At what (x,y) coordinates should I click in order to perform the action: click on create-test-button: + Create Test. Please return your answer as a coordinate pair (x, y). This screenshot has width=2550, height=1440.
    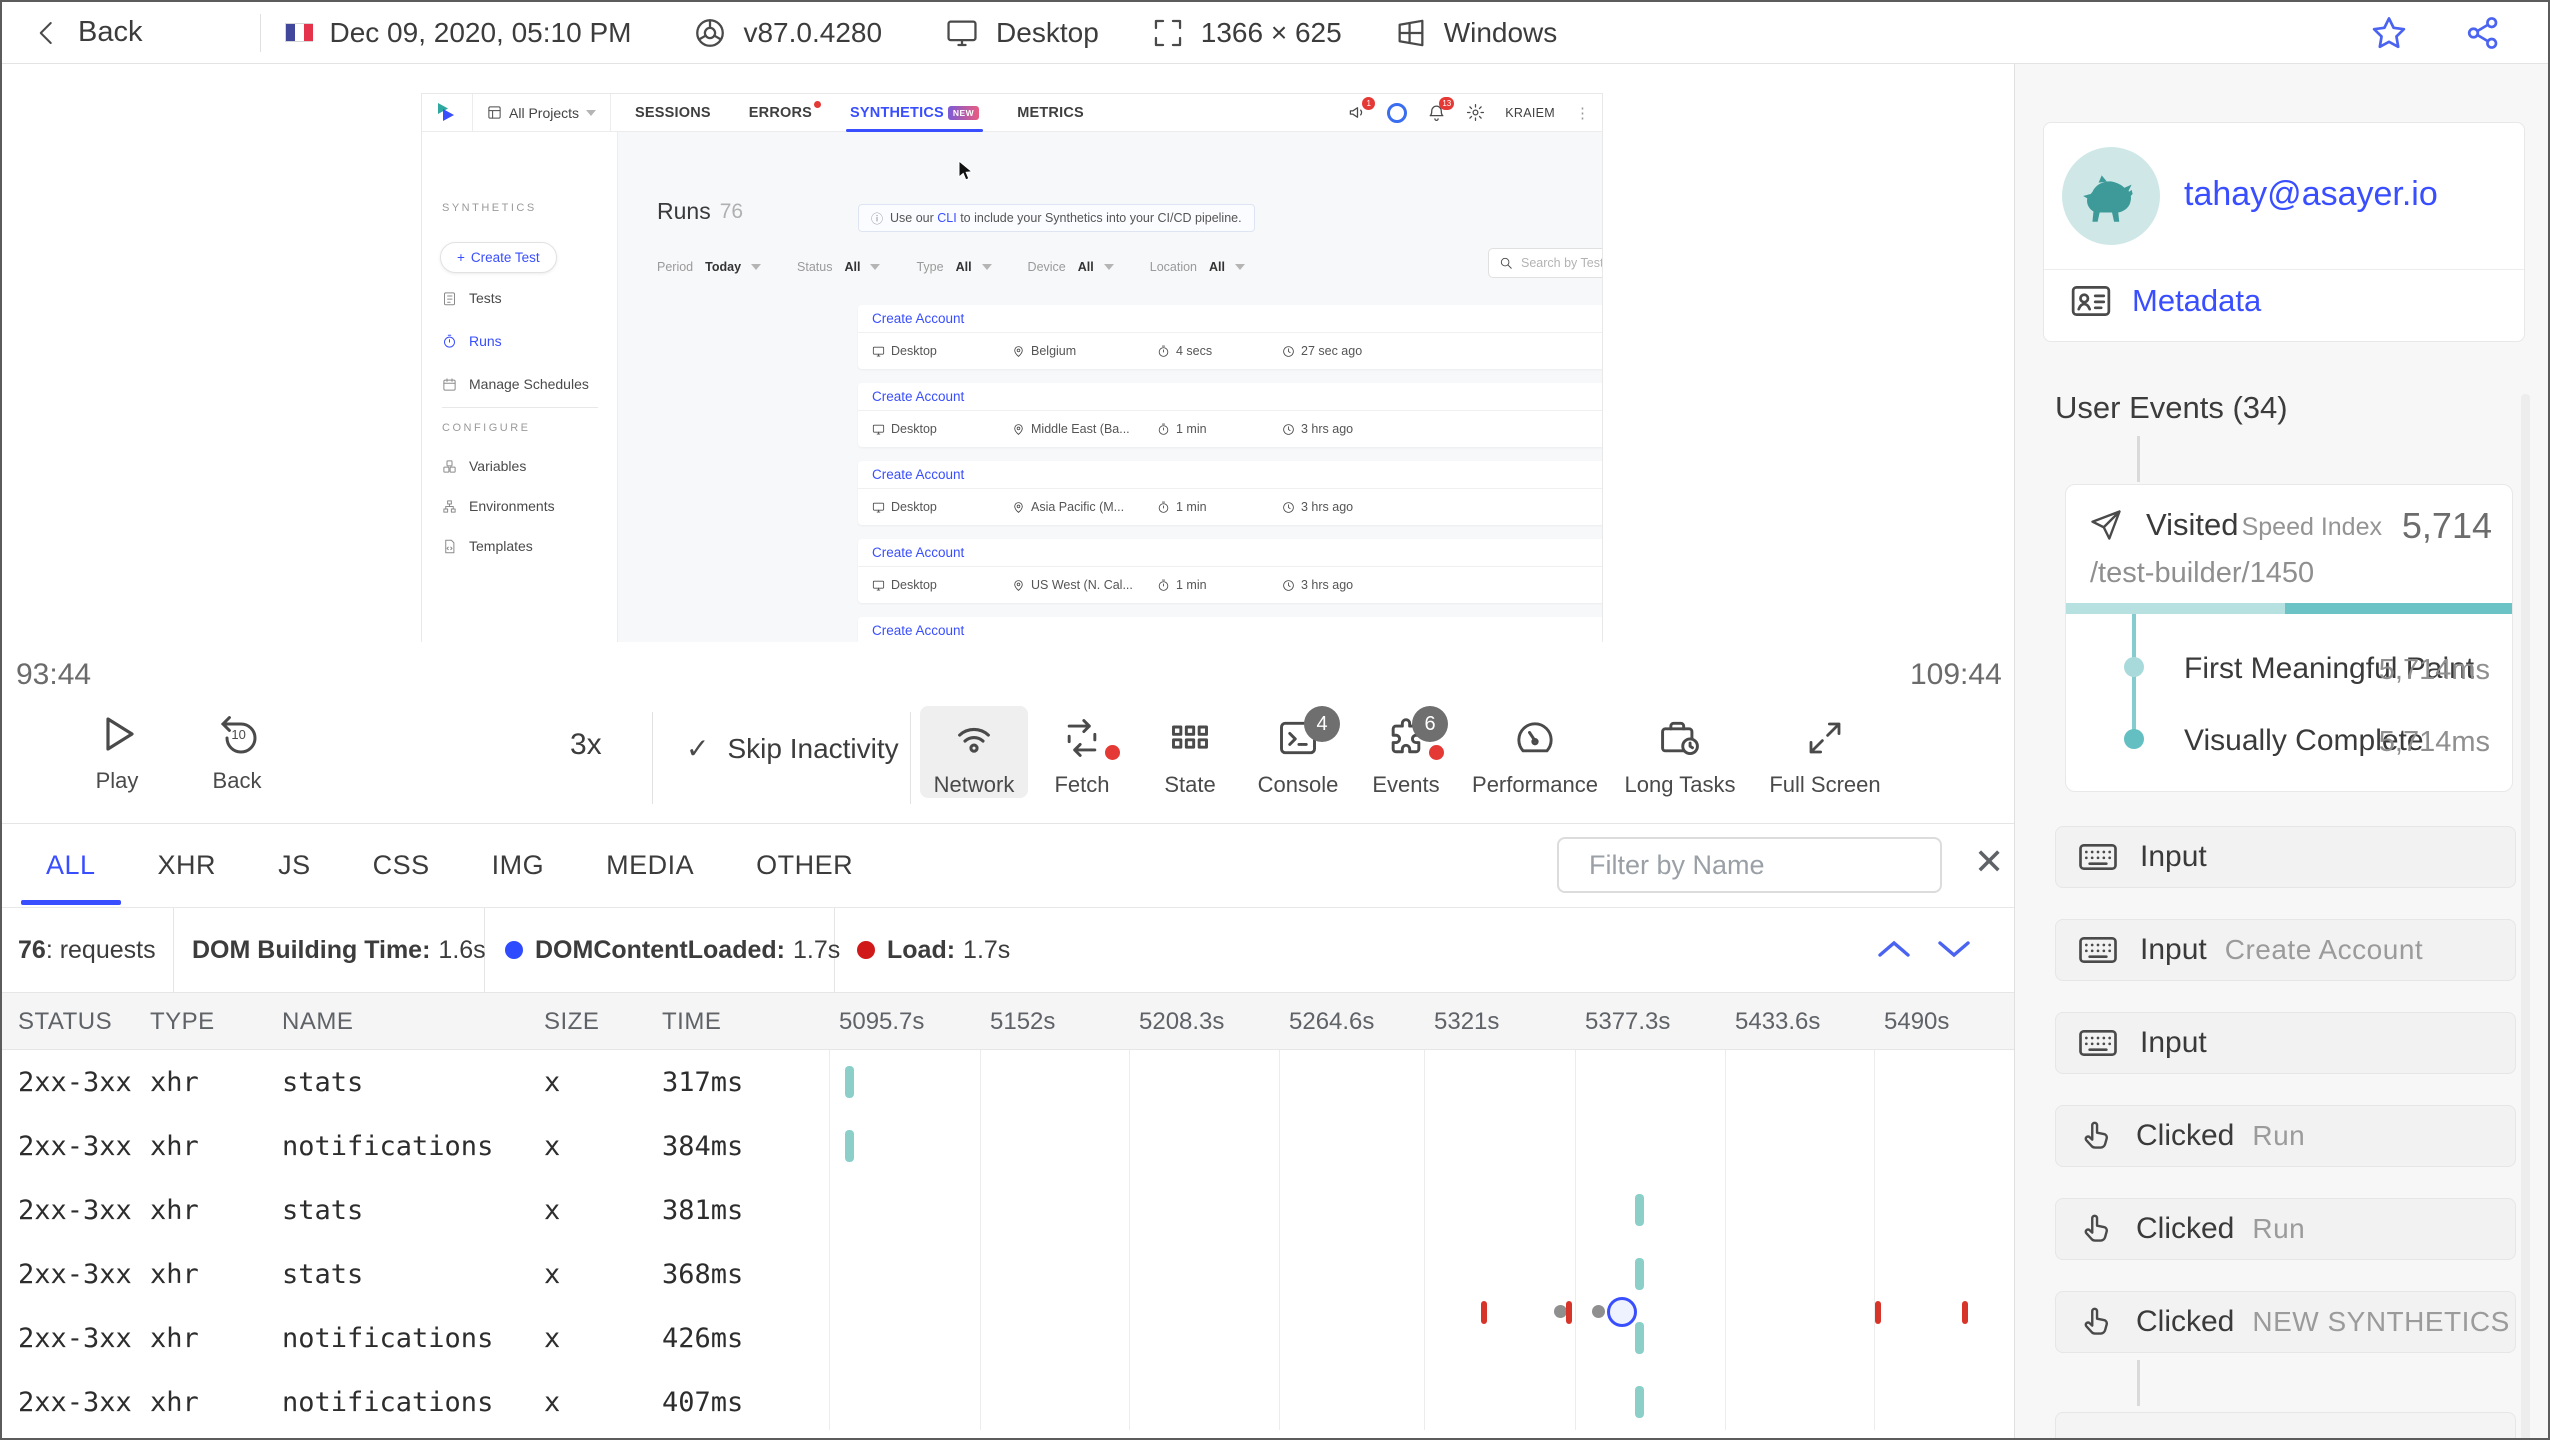
    Looking at the image, I should click on (498, 257).